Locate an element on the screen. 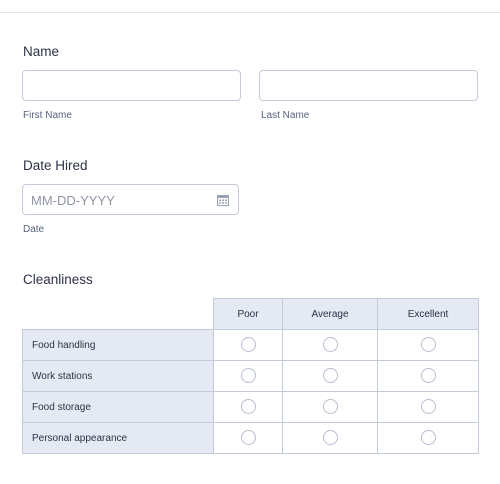 Image resolution: width=500 pixels, height=484 pixels. radio-work-stations-poor is located at coordinates (248, 376).